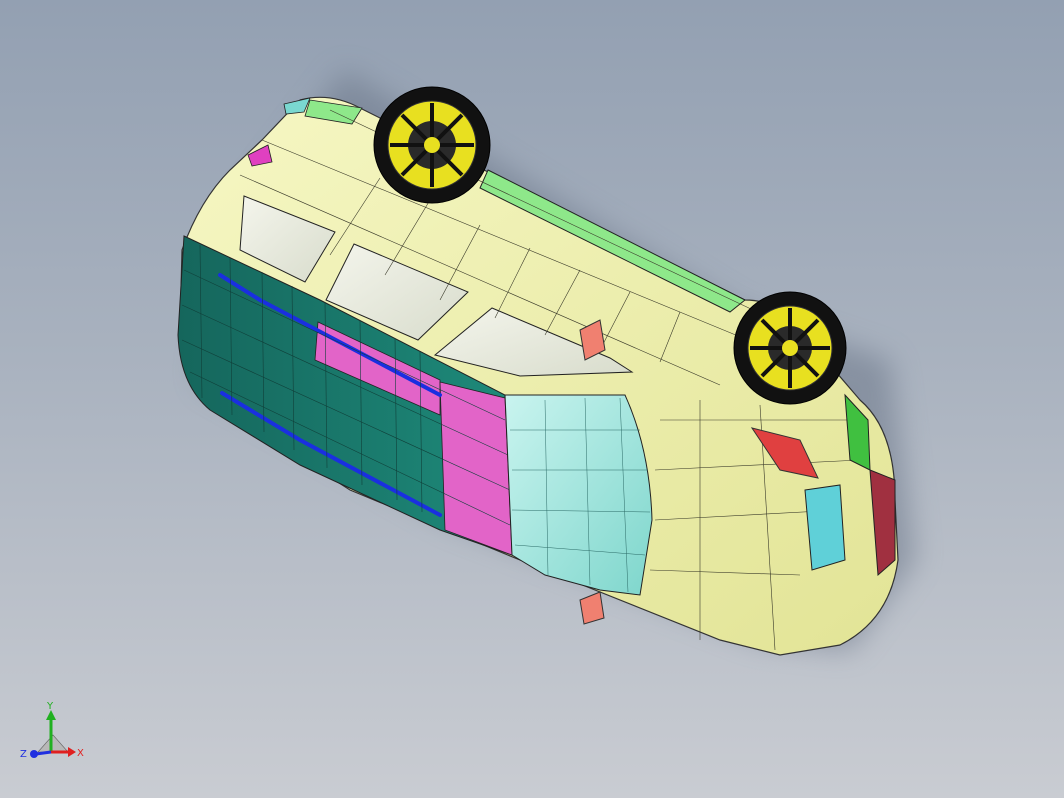 The height and width of the screenshot is (798, 1064). What do you see at coordinates (50, 706) in the screenshot?
I see `triad-y-label: Y` at bounding box center [50, 706].